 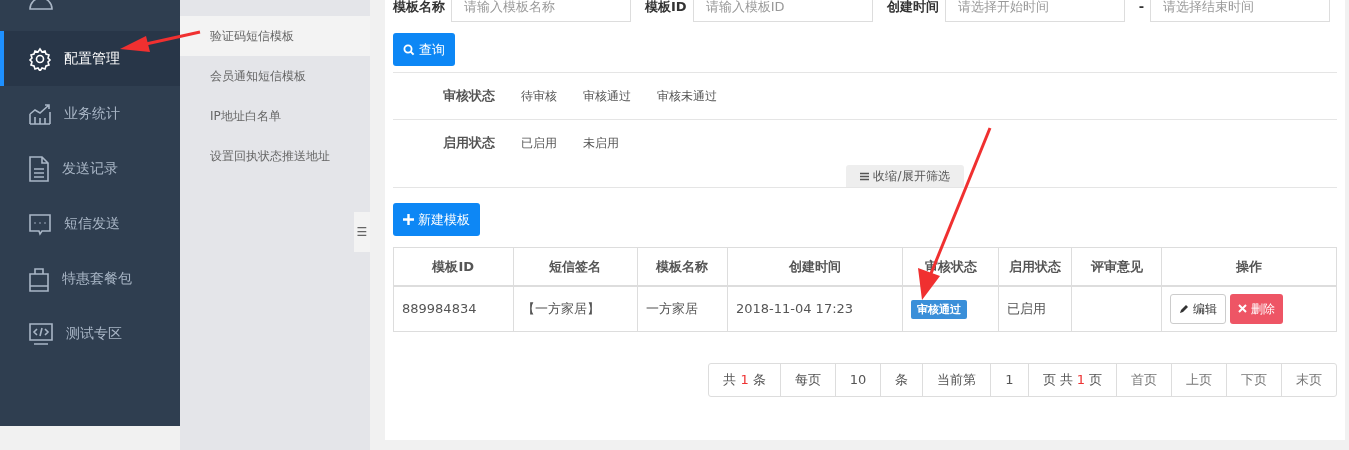 What do you see at coordinates (41, 5) in the screenshot?
I see `user-icon` at bounding box center [41, 5].